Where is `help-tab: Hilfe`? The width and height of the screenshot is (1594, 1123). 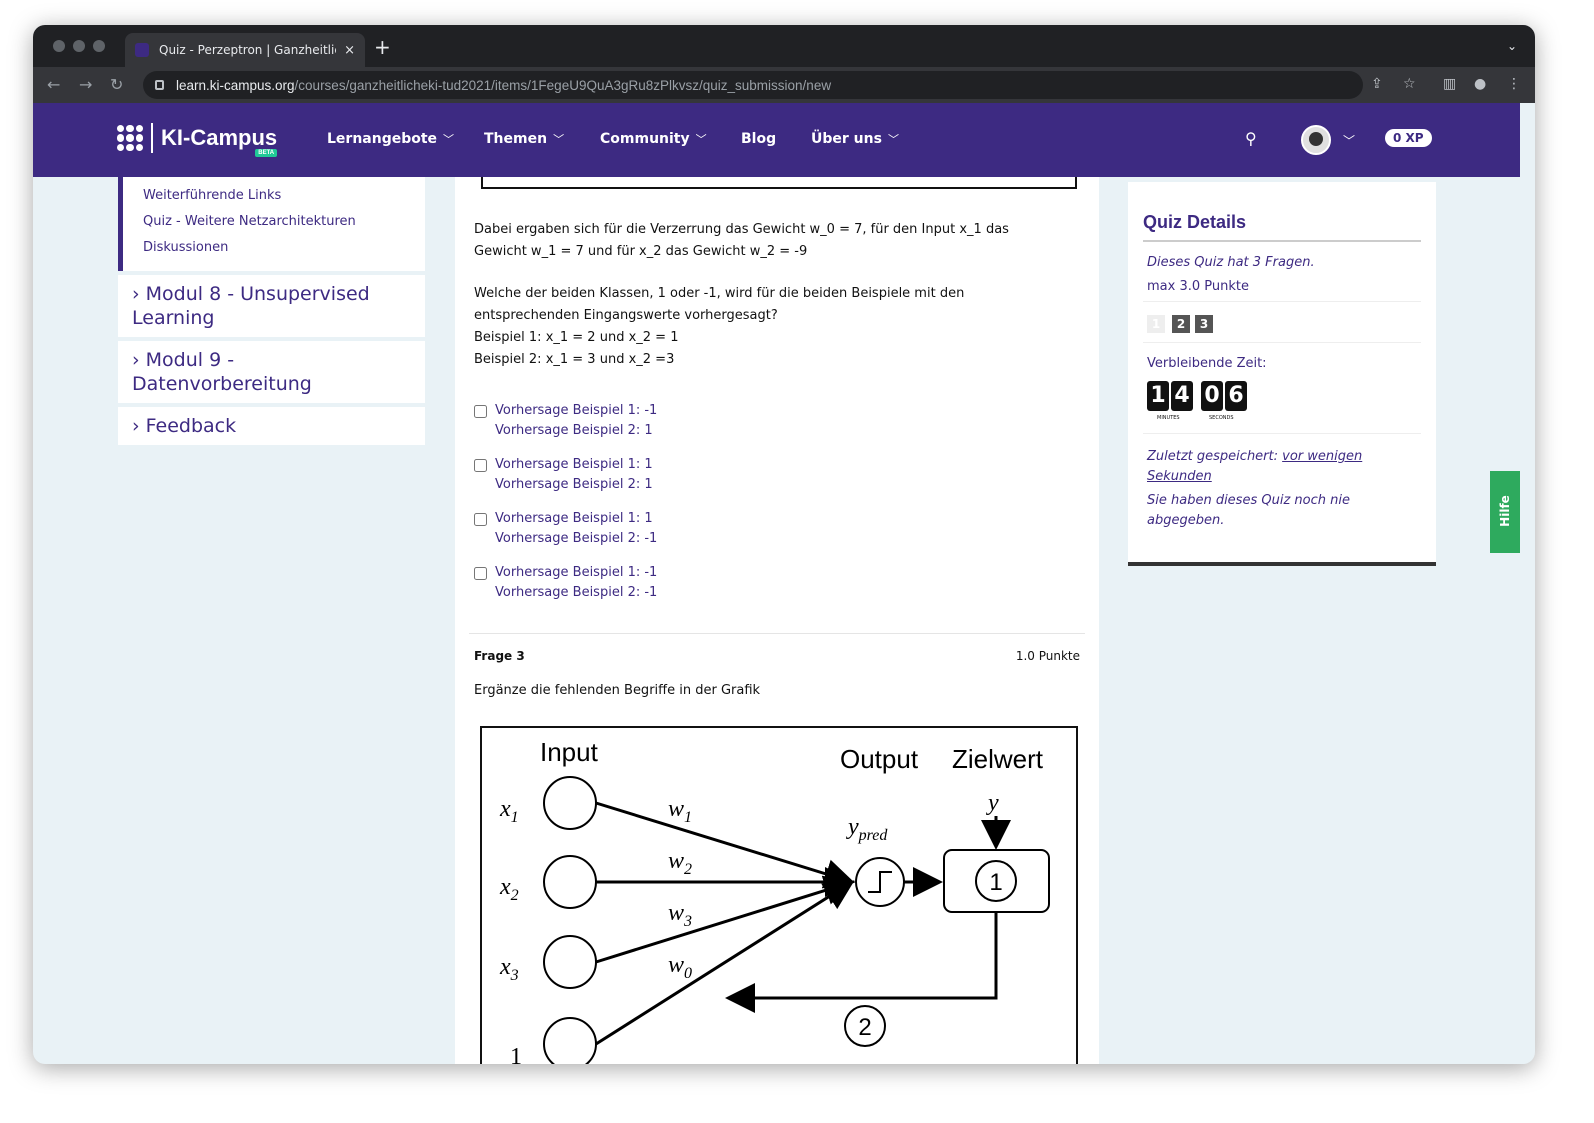 help-tab: Hilfe is located at coordinates (1505, 512).